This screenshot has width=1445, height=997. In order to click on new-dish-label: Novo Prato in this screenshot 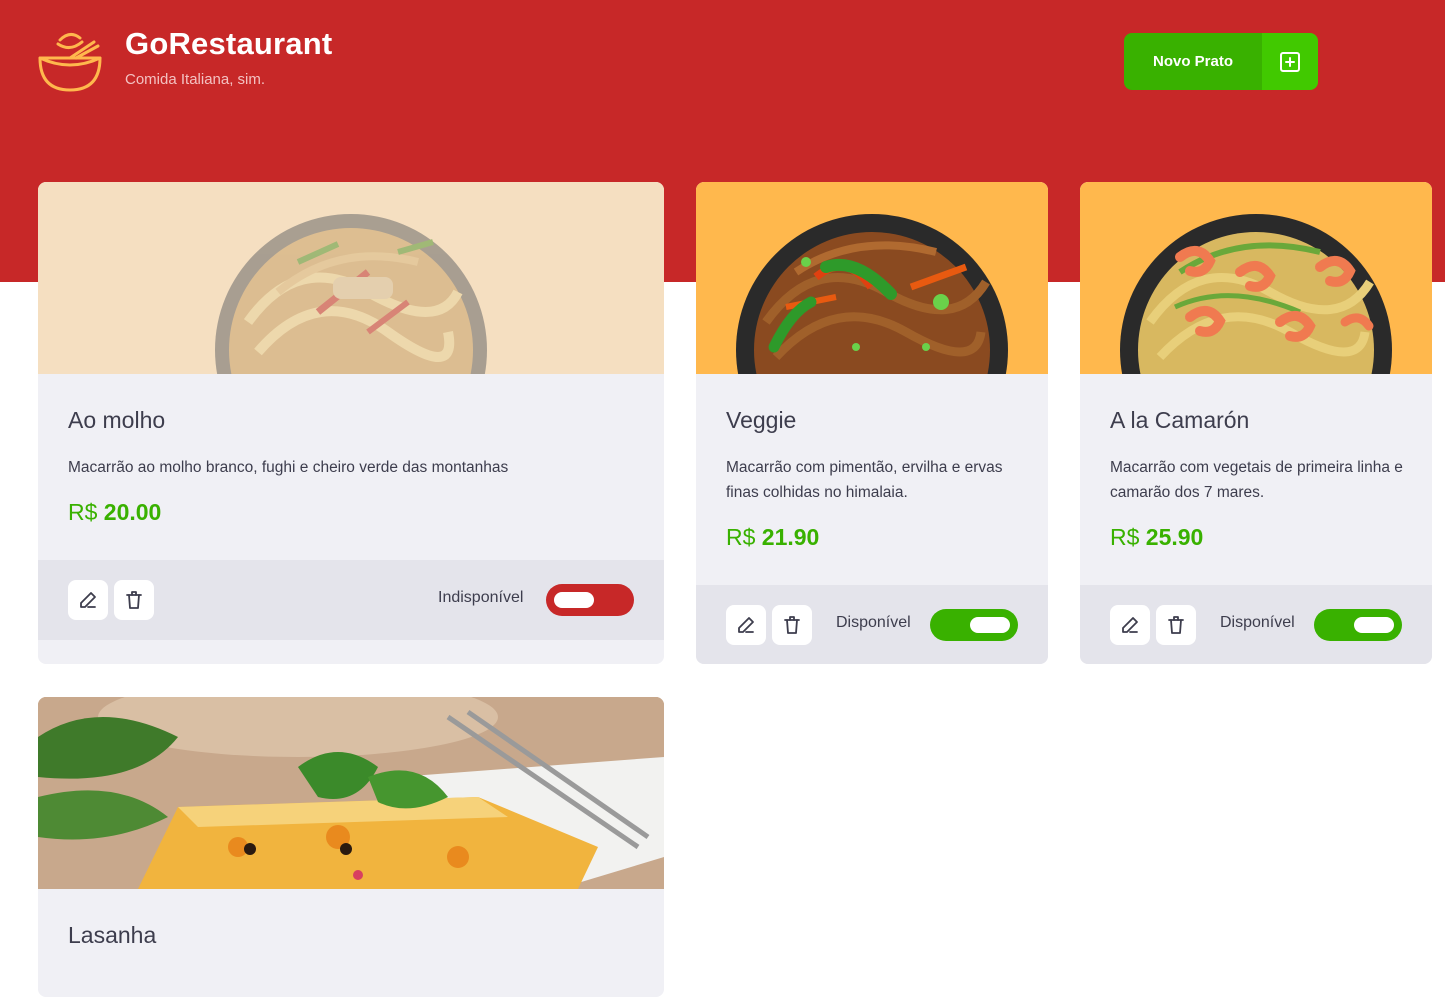, I will do `click(1193, 61)`.